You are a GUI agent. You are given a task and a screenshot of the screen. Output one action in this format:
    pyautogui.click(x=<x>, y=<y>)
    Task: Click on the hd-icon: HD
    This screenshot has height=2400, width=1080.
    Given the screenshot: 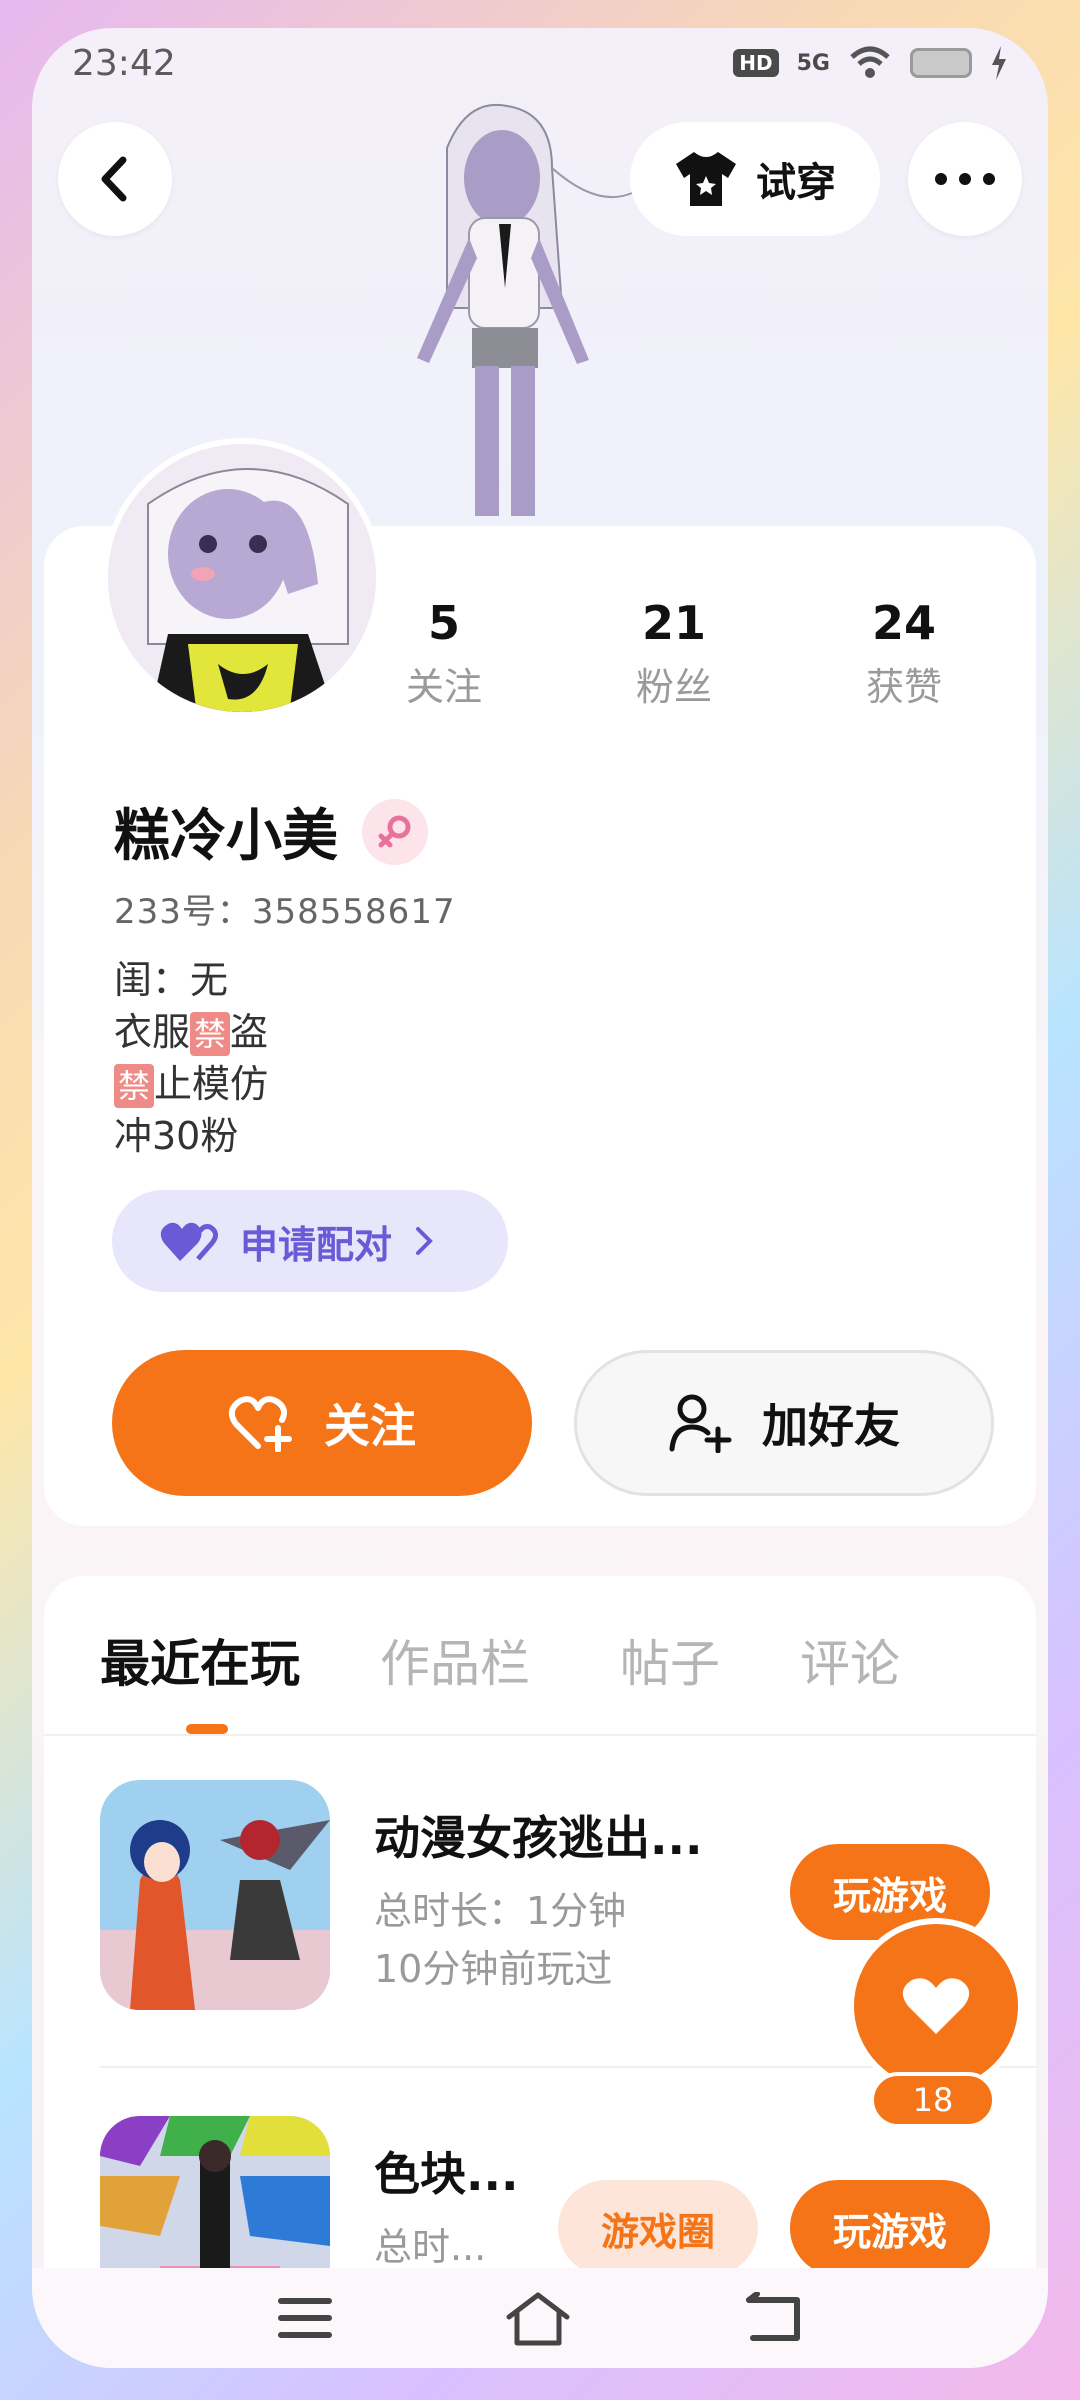 What is the action you would take?
    pyautogui.click(x=756, y=63)
    